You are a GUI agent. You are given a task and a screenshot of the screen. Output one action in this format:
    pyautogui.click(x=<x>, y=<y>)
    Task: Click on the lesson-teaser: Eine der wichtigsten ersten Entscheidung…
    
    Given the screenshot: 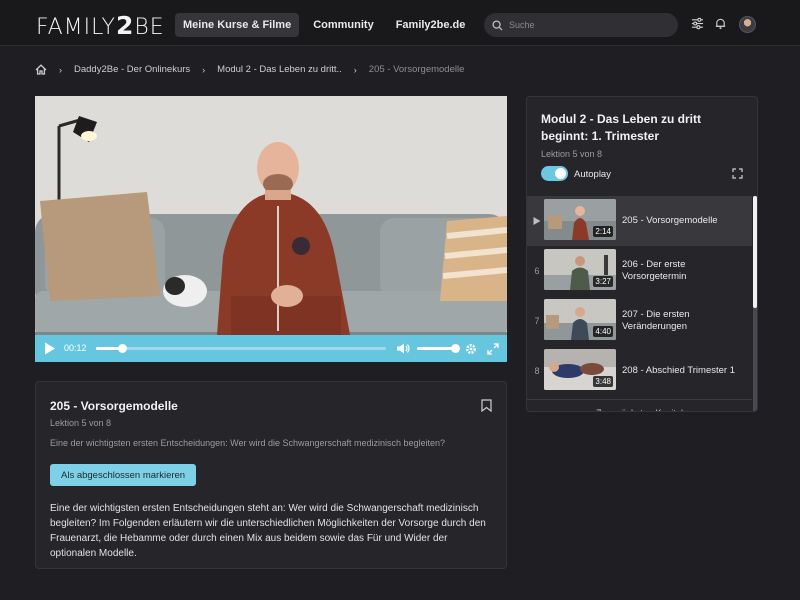 What is the action you would take?
    pyautogui.click(x=248, y=443)
    